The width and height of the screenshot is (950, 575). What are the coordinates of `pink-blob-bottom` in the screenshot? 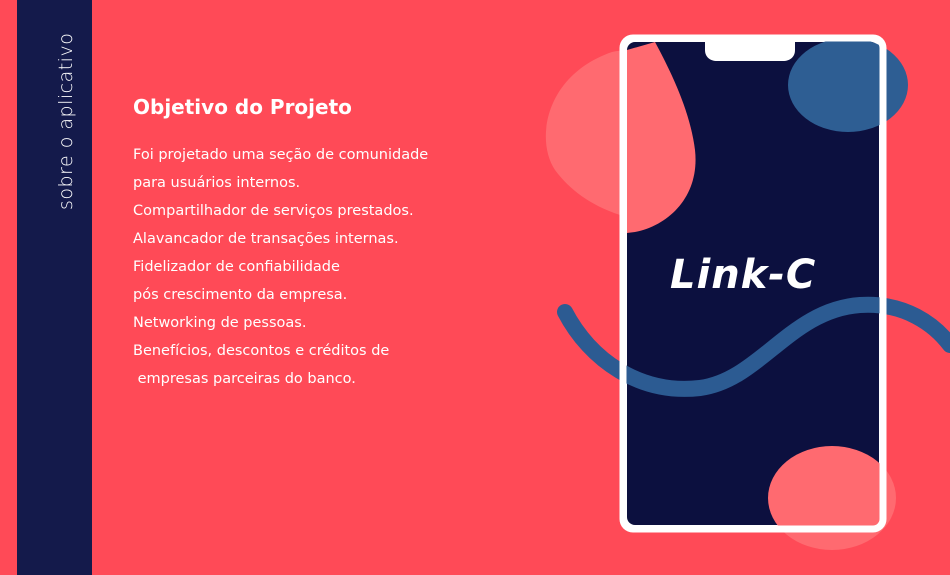 It's located at (832, 498).